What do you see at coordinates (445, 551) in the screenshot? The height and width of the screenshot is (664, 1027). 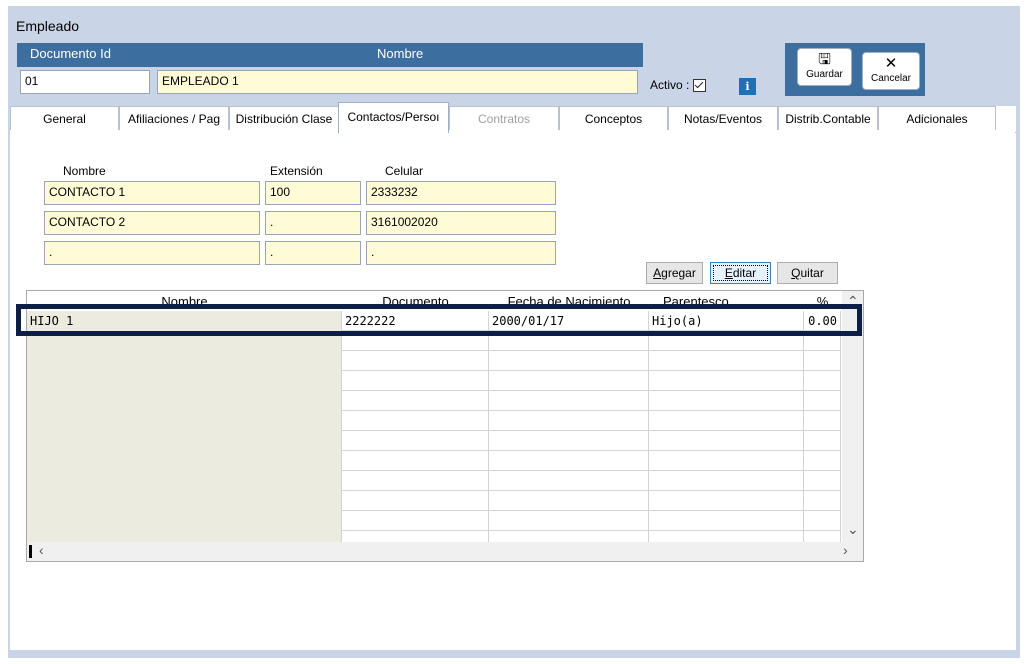 I see `grid-horizontal-scrollbar: ‹ ›` at bounding box center [445, 551].